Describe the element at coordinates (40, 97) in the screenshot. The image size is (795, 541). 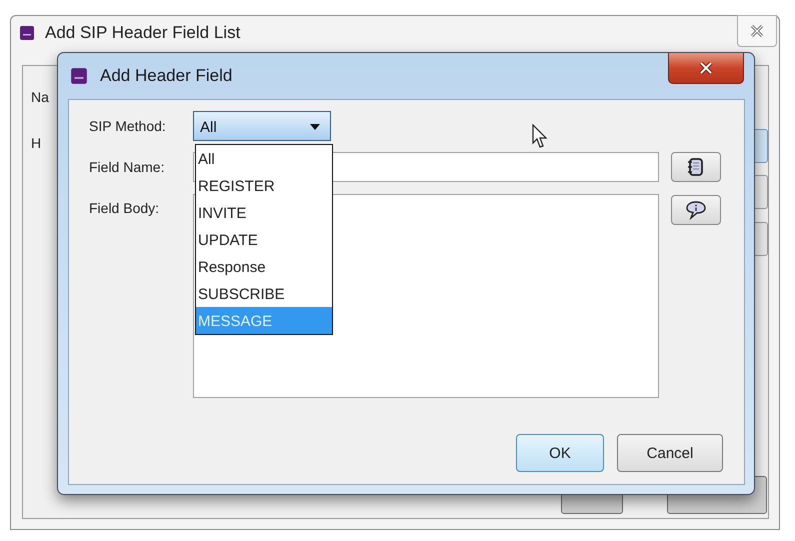
I see `form-label: Na` at that location.